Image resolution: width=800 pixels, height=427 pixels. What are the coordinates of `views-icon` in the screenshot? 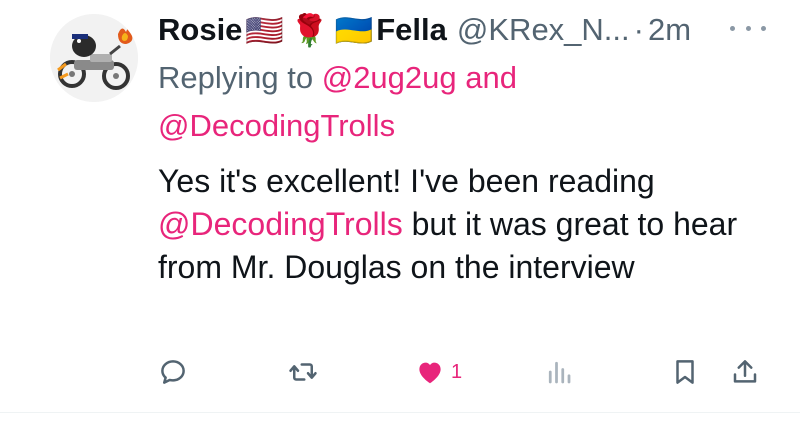 It's located at (559, 372).